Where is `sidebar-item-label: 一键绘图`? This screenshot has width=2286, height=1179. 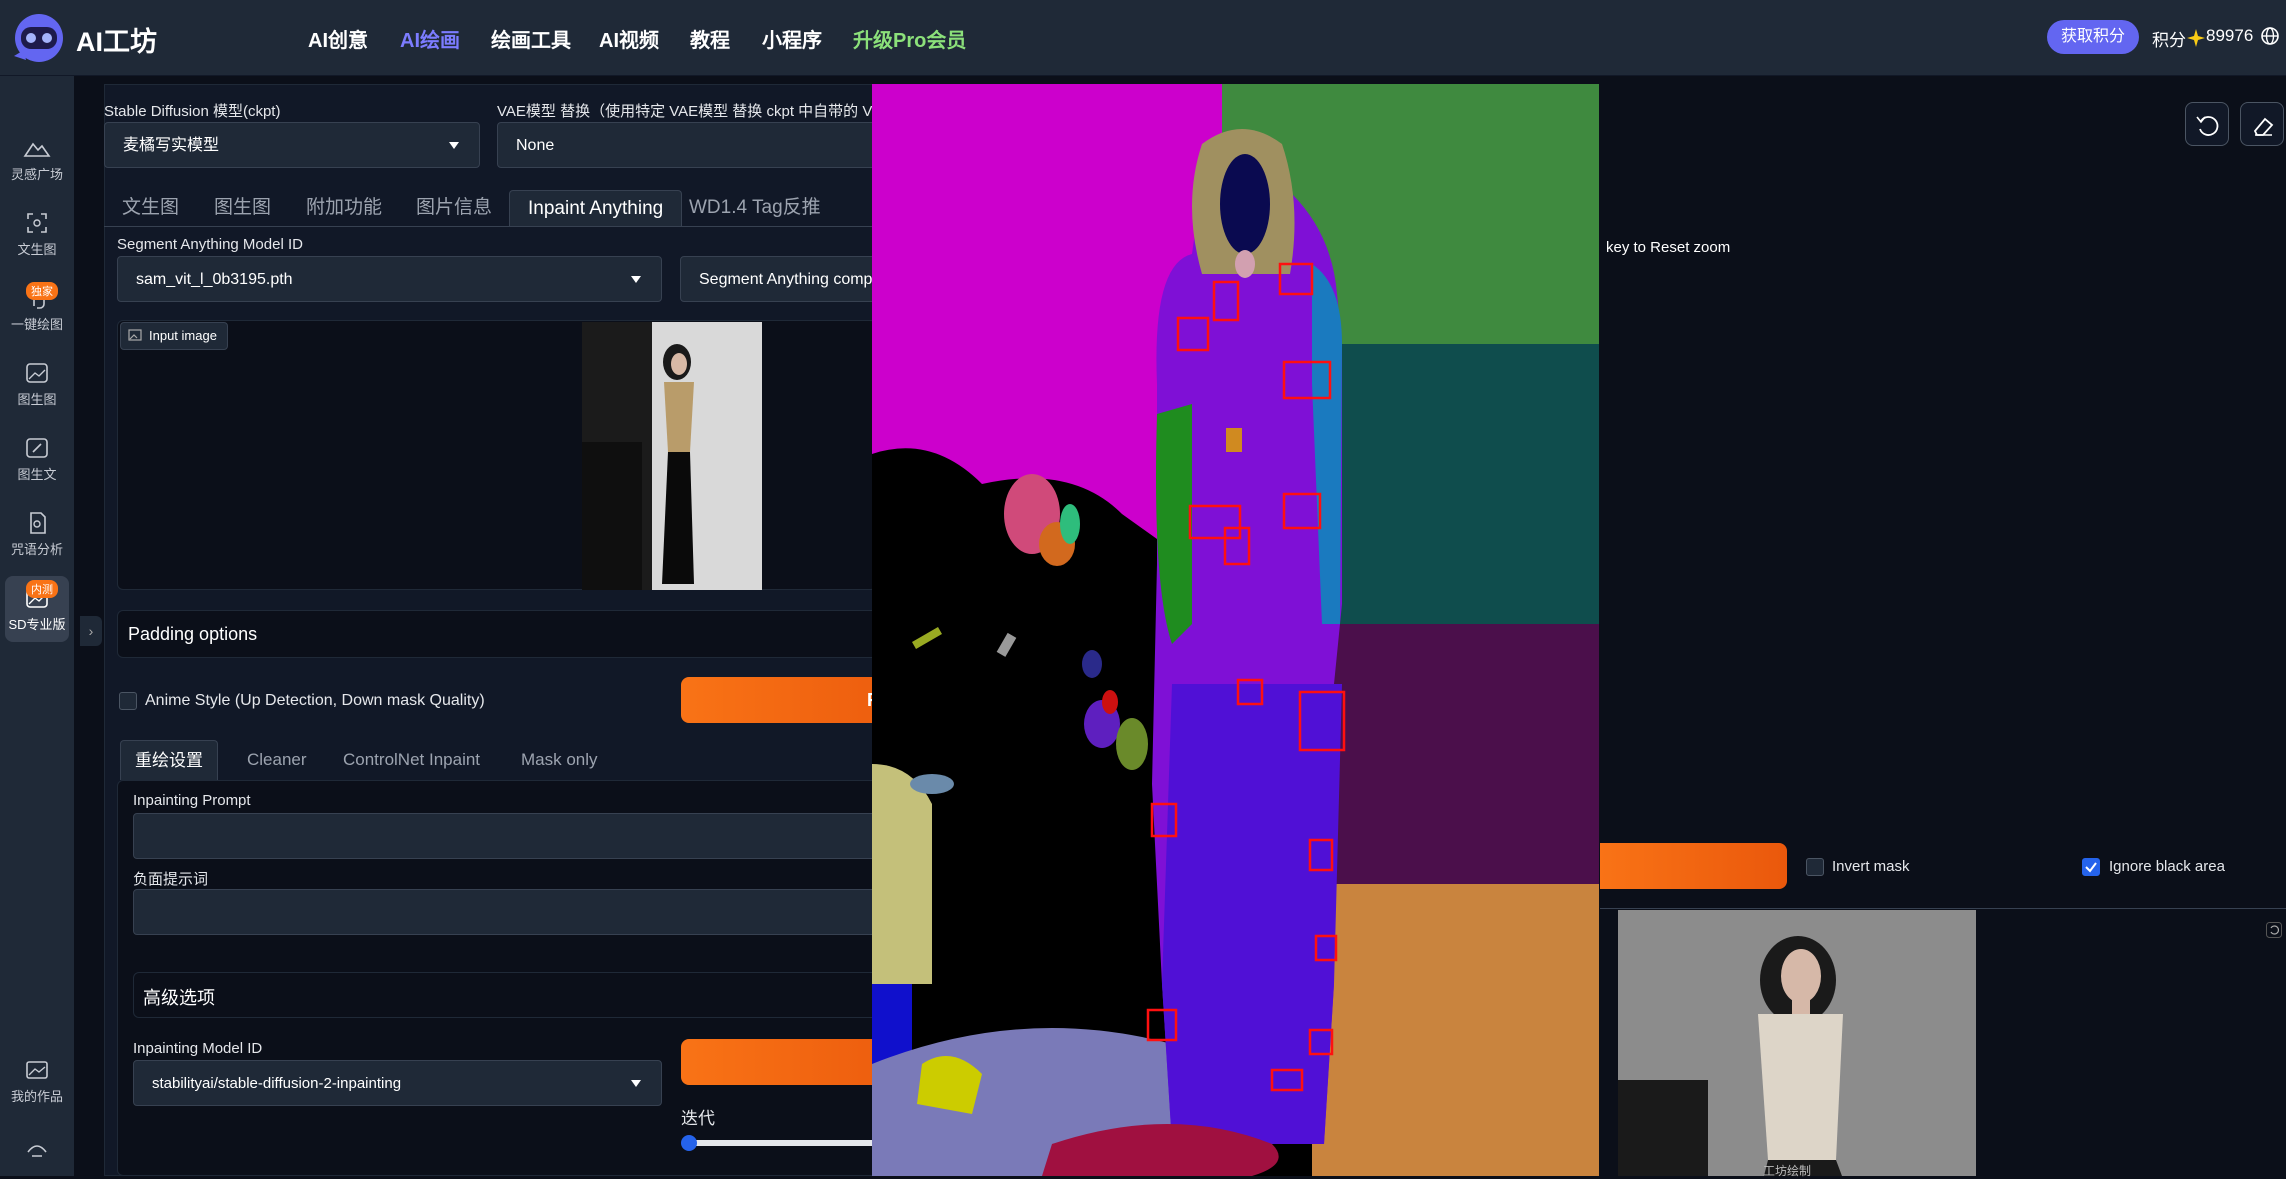
sidebar-item-label: 一键绘图 is located at coordinates (36, 324).